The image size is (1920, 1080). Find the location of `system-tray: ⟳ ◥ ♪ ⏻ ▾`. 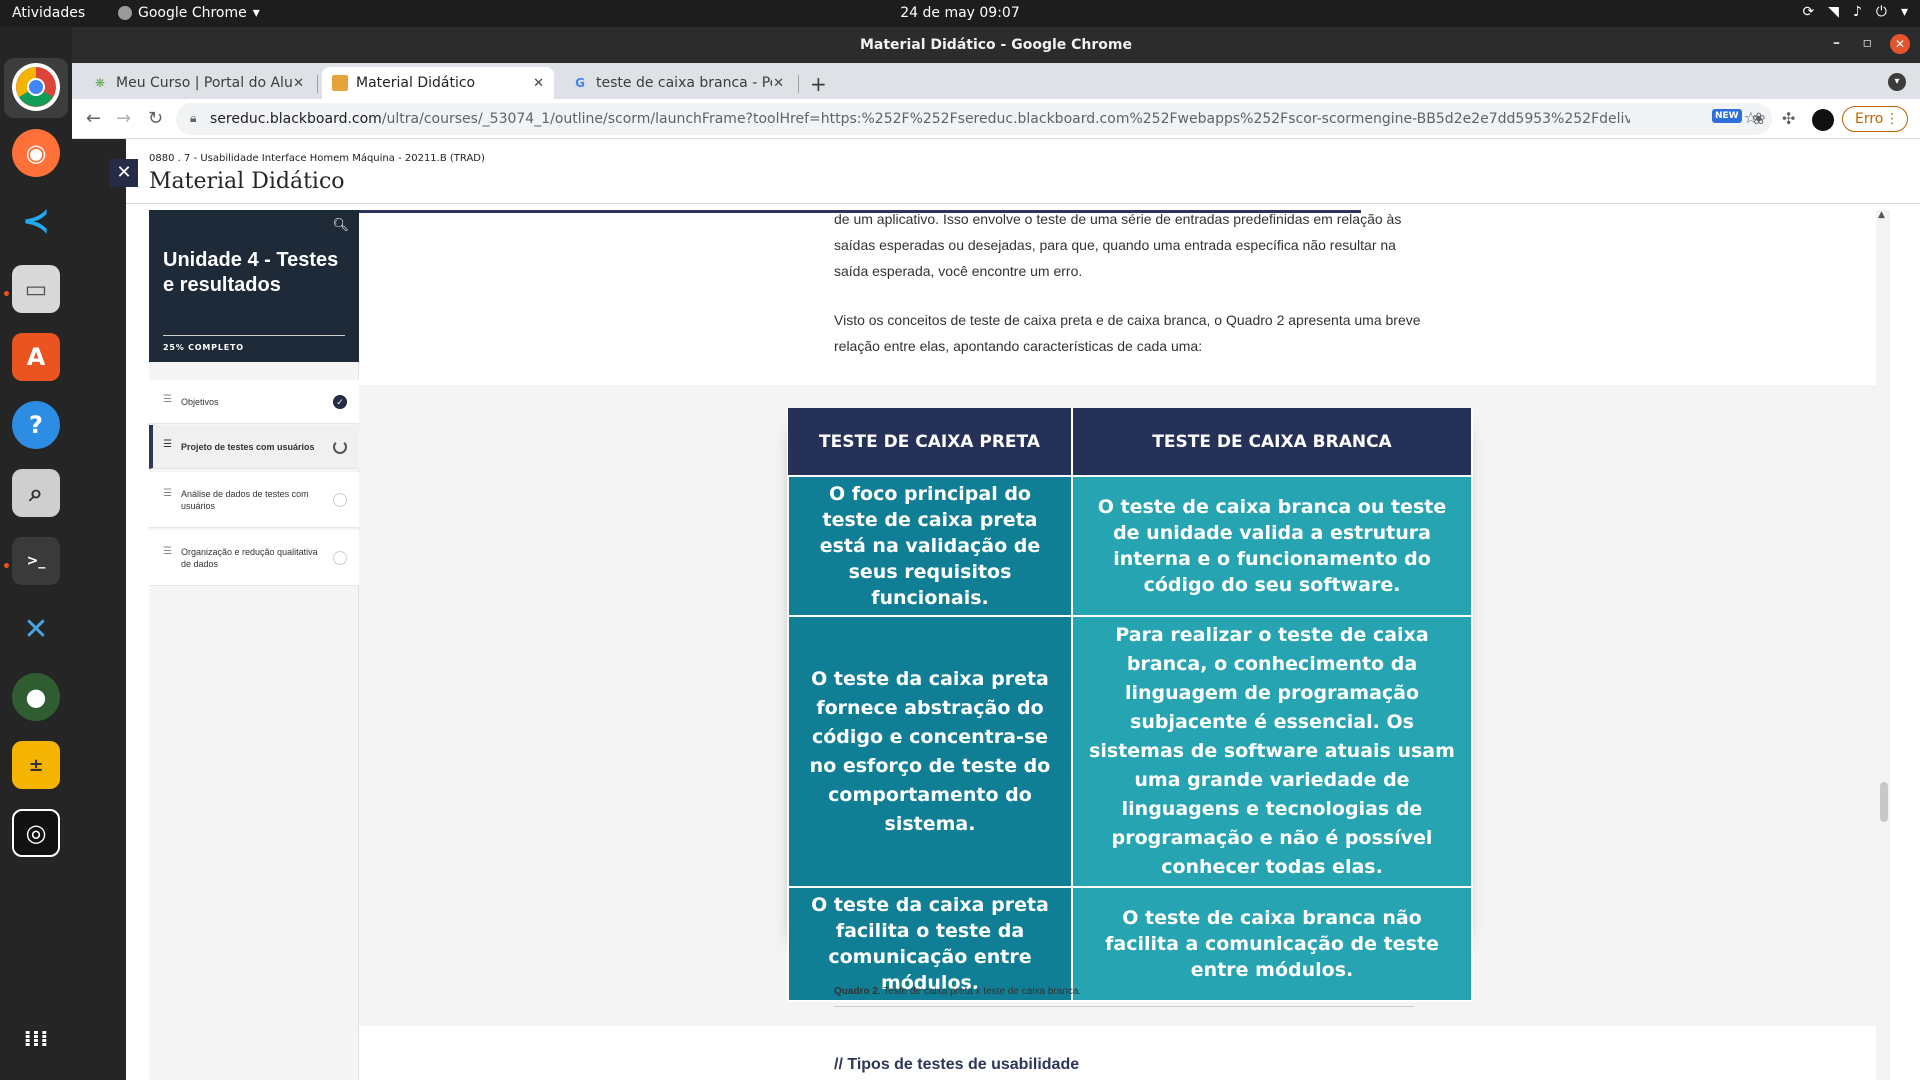

system-tray: ⟳ ◥ ♪ ⏻ ▾ is located at coordinates (1855, 12).